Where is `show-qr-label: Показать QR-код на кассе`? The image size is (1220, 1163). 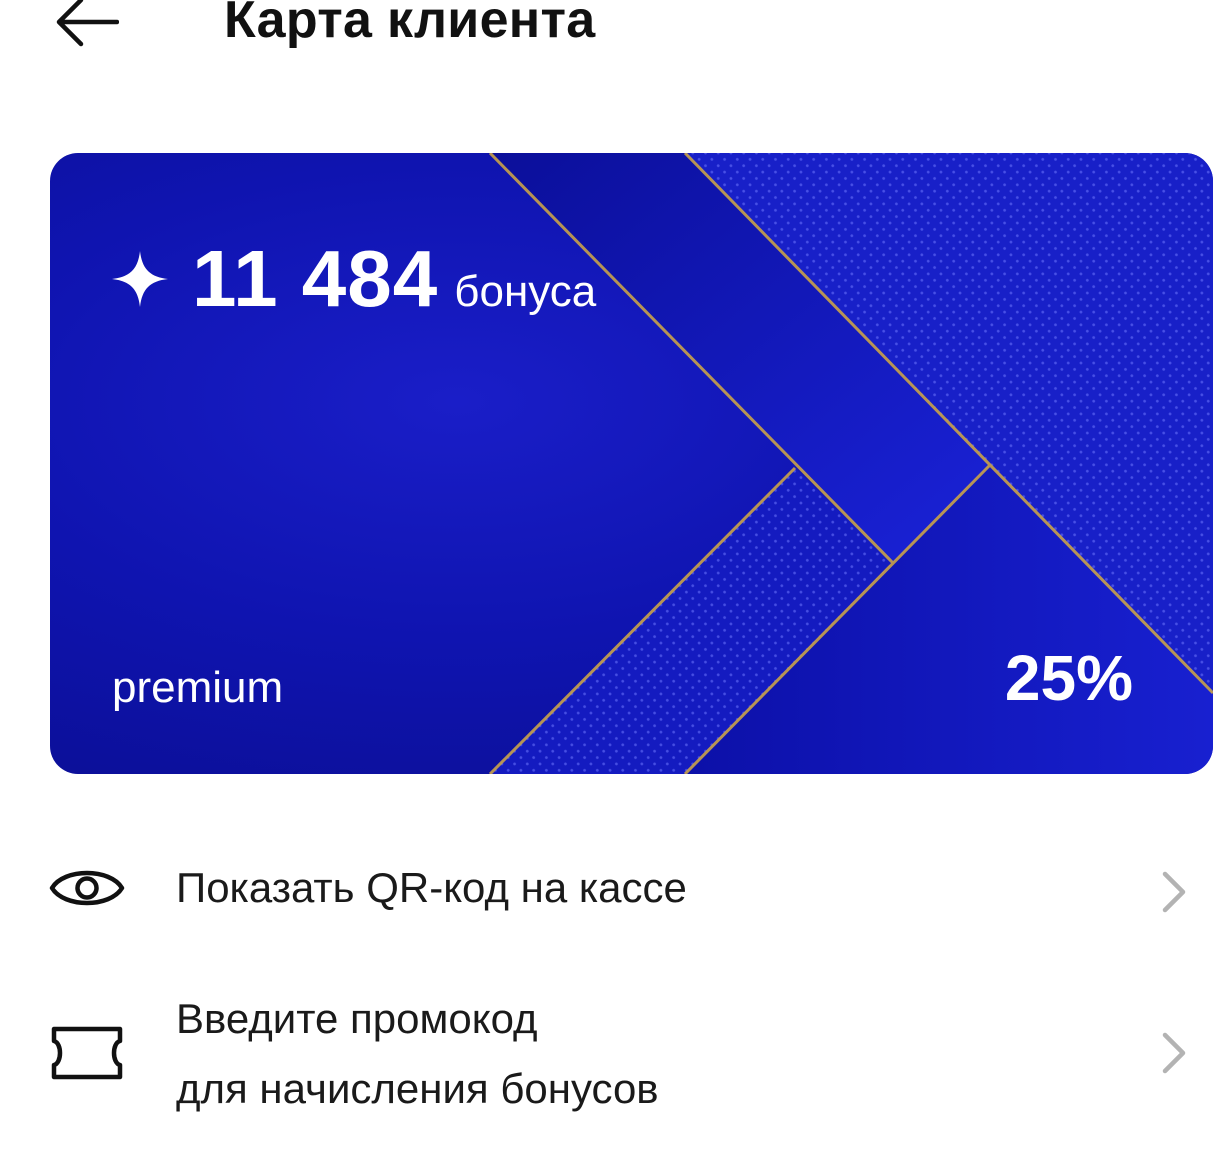 show-qr-label: Показать QR-код на кассе is located at coordinates (431, 887).